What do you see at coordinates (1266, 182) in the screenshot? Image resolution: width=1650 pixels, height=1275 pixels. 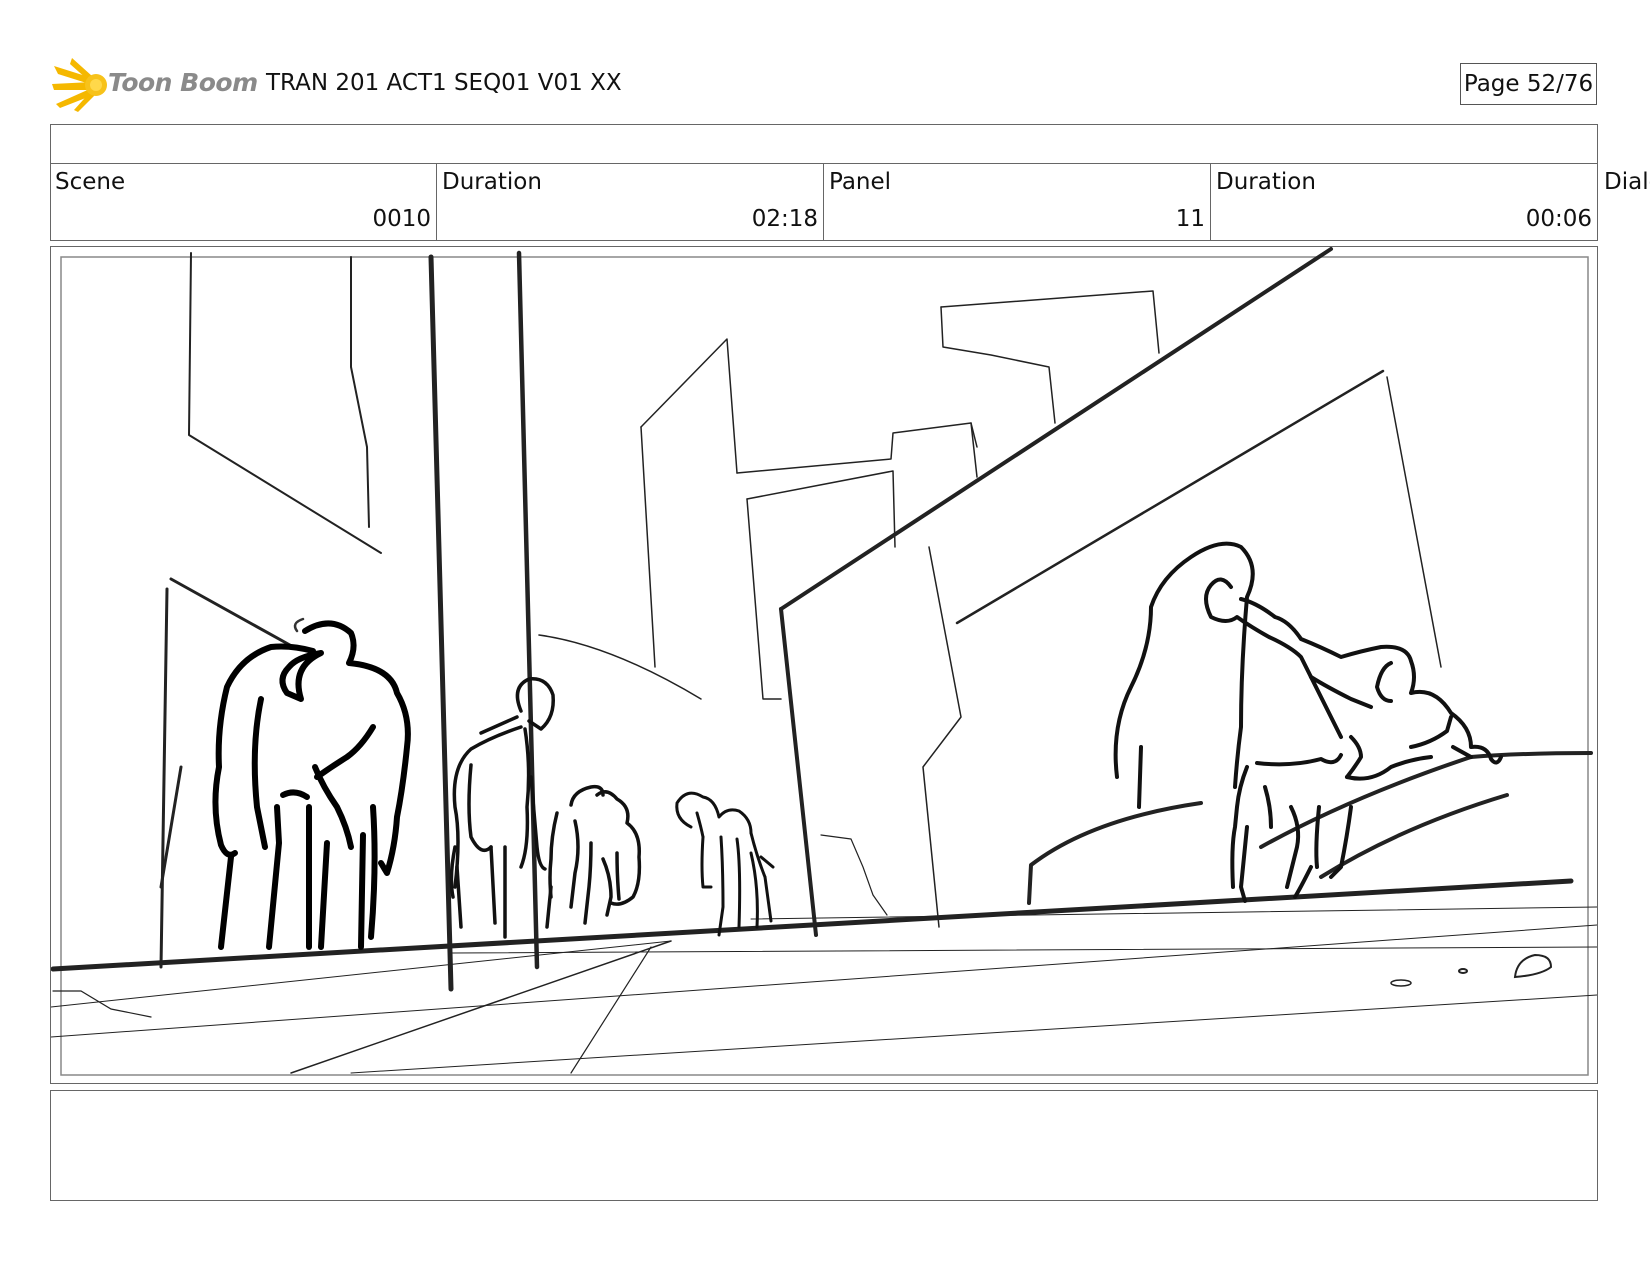 I see `panel-duration-label: Duration` at bounding box center [1266, 182].